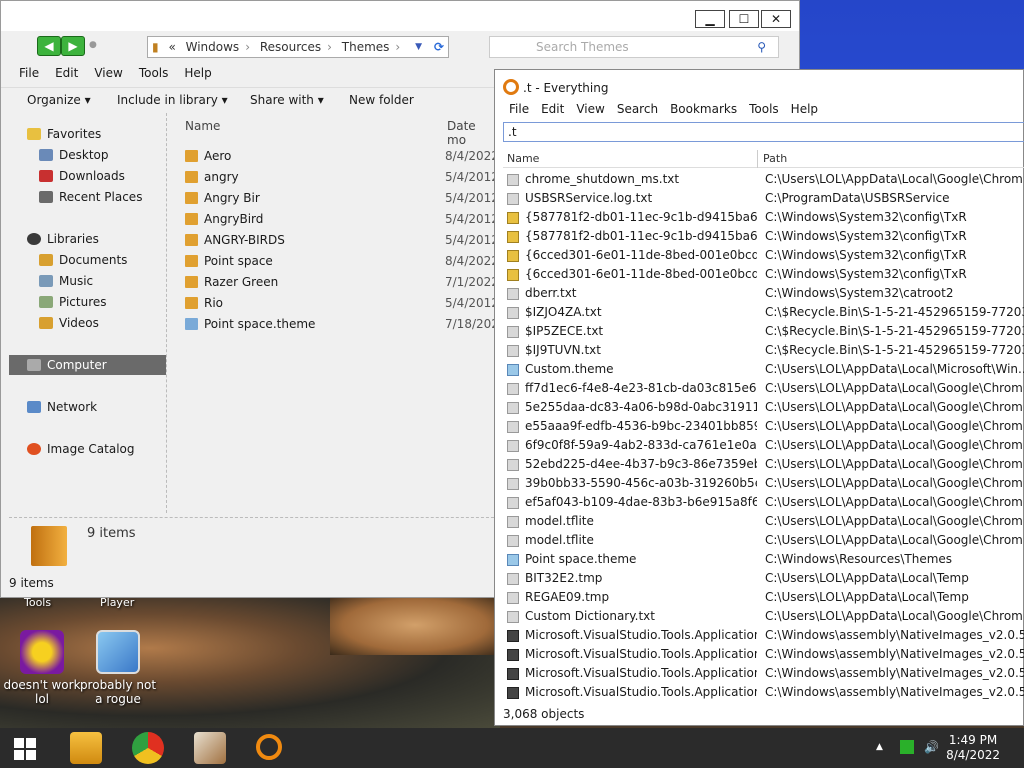 This screenshot has width=1024, height=768. What do you see at coordinates (290, 47) in the screenshot?
I see `breadcrumb-resources: Resources` at bounding box center [290, 47].